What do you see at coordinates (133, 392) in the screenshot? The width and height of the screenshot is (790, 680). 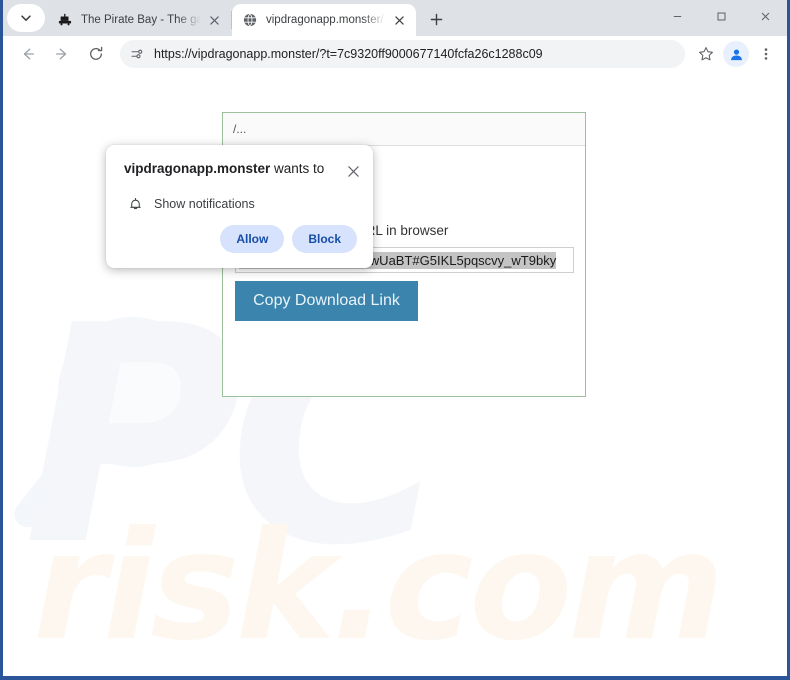 I see `watermark-magnifier-lens` at bounding box center [133, 392].